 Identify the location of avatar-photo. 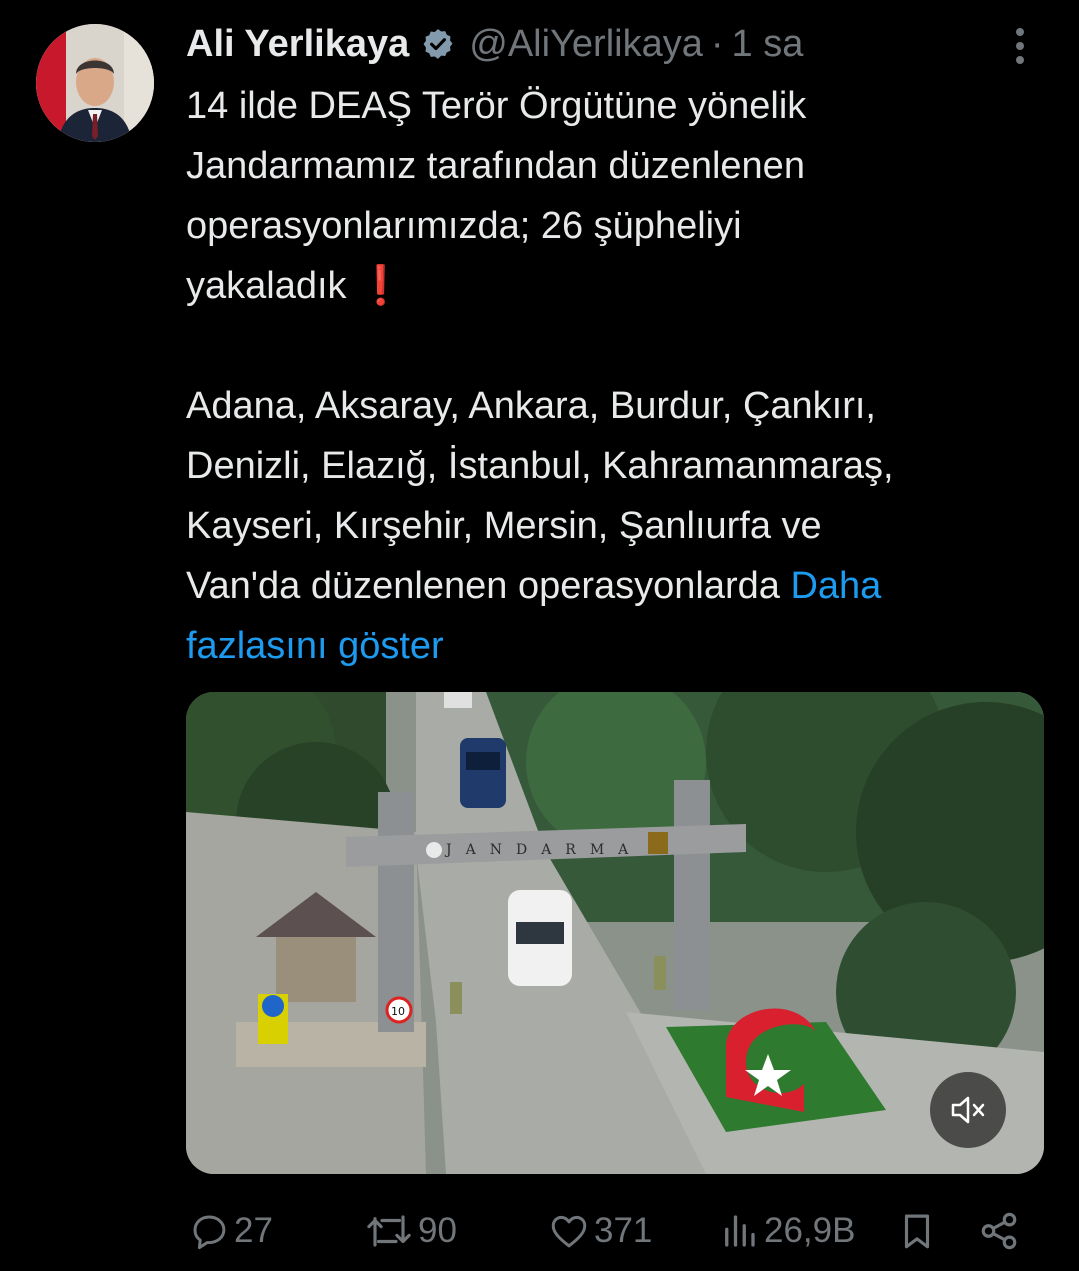
(95, 83).